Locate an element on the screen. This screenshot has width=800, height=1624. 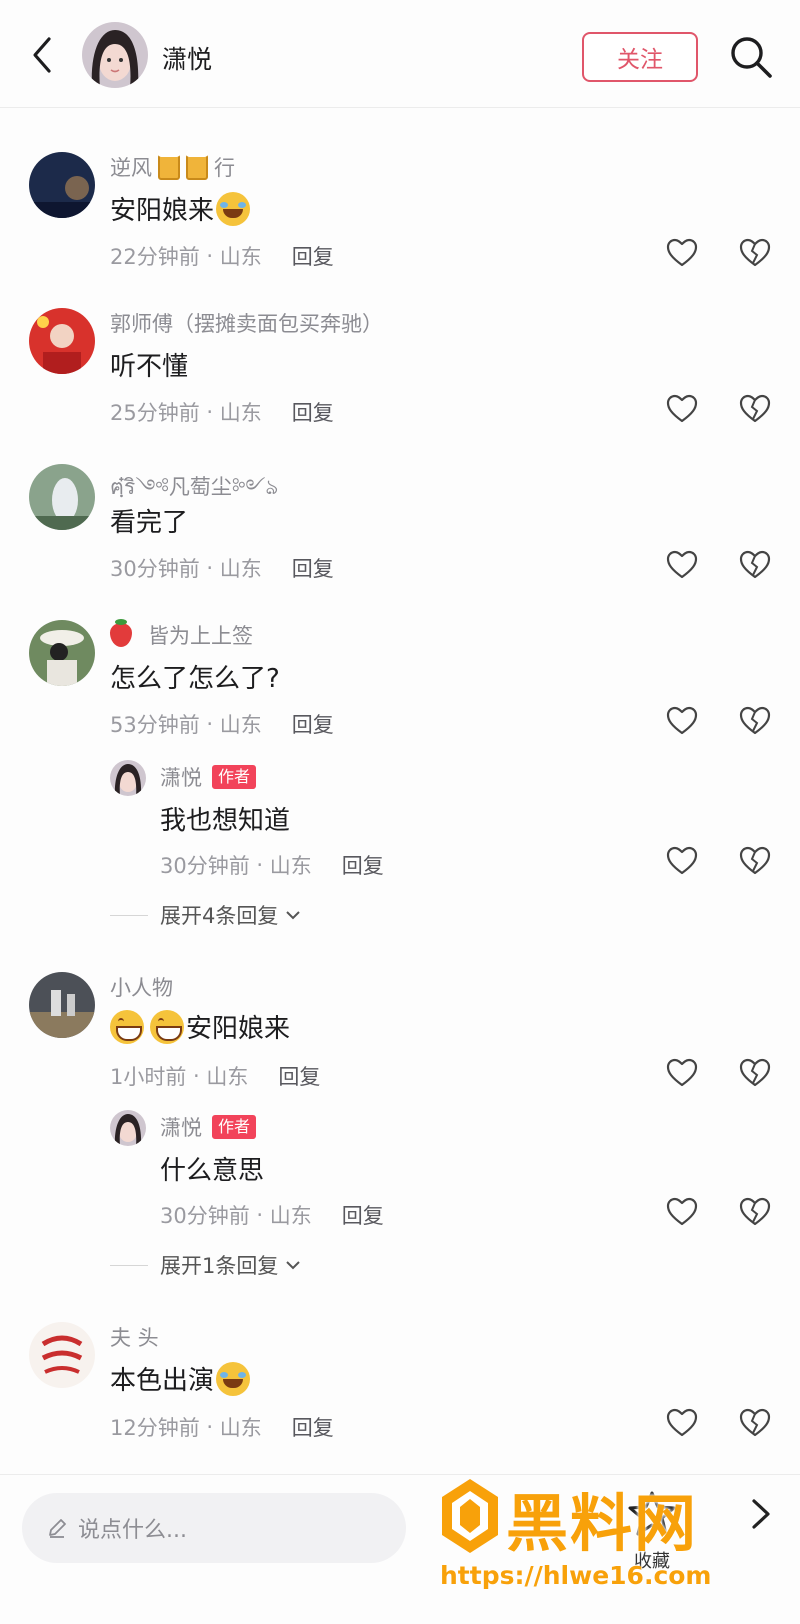
comment-text: 听不懂 is located at coordinates (149, 367).